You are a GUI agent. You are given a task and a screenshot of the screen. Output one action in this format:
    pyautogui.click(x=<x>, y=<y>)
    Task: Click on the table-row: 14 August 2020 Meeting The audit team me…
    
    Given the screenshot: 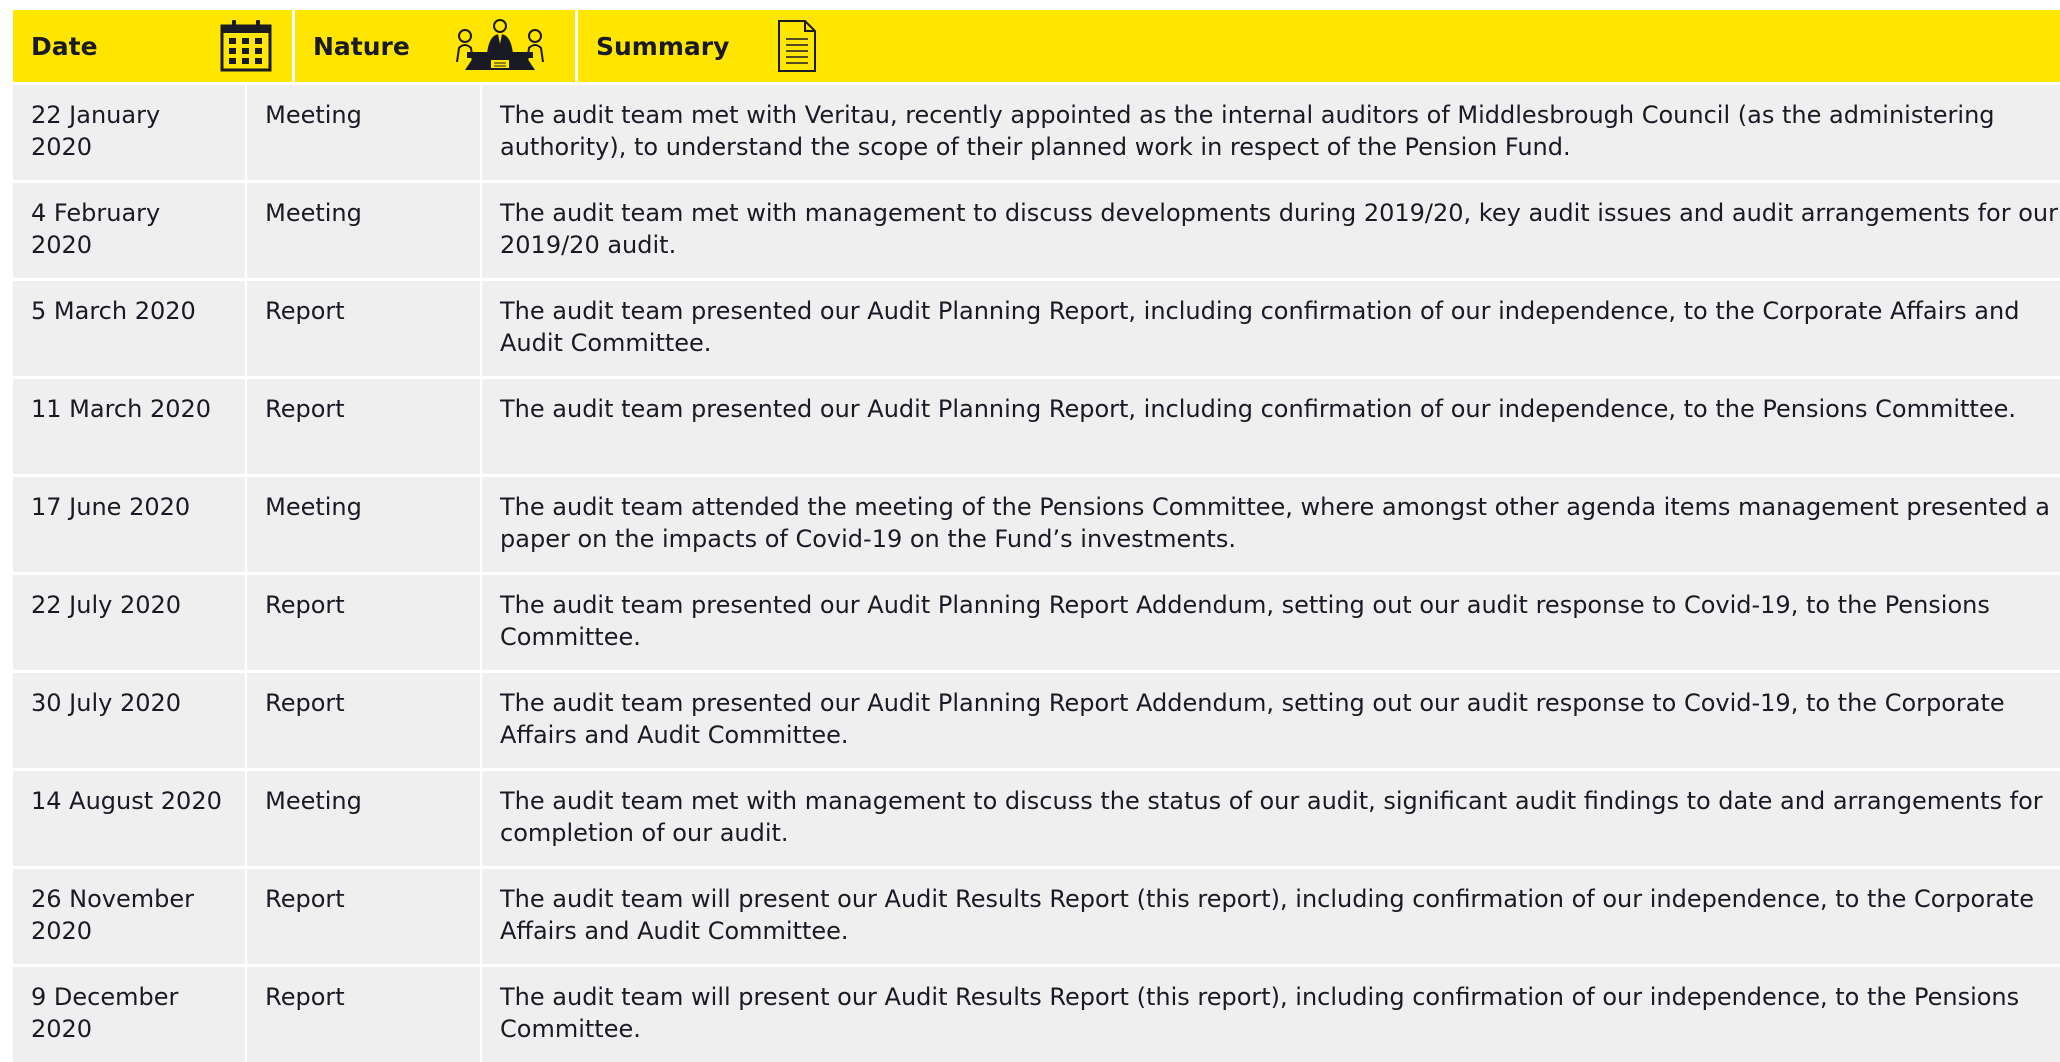 What is the action you would take?
    pyautogui.click(x=1036, y=818)
    